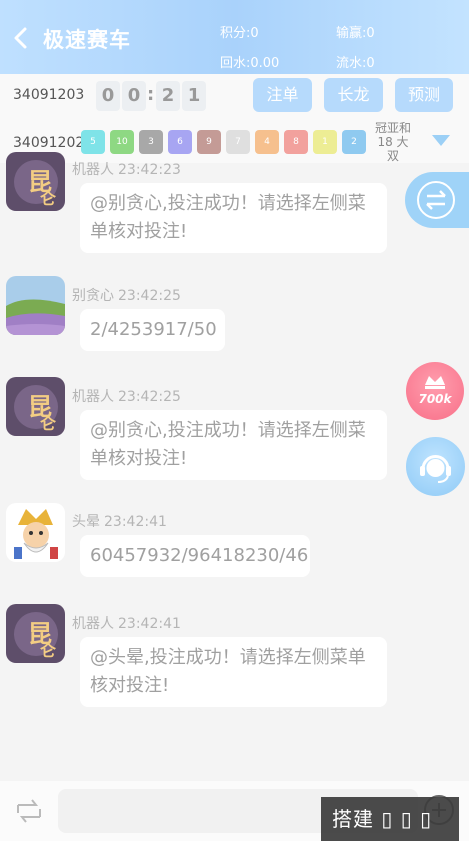  Describe the element at coordinates (93, 296) in the screenshot. I see `sender-name: 别贪心` at that location.